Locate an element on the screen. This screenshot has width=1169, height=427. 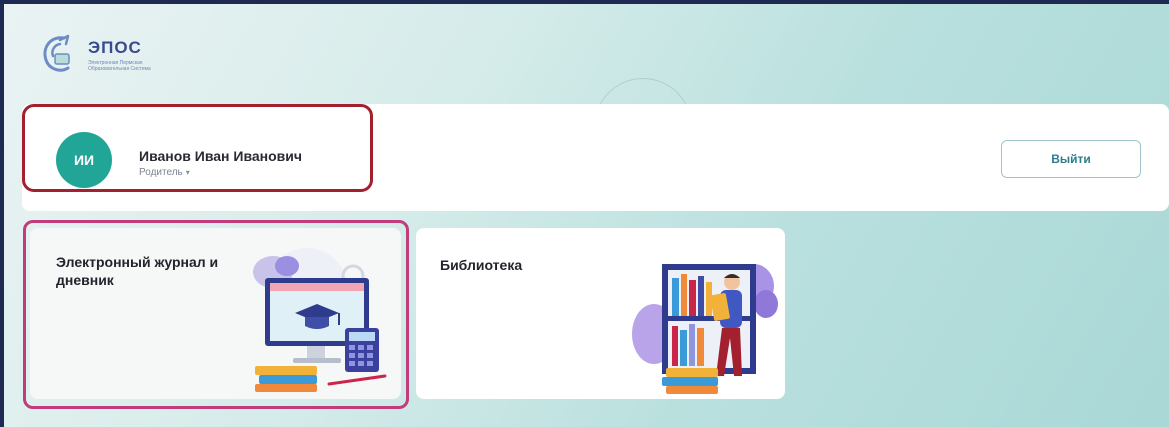
profile-highlight-frame is located at coordinates (197, 148).